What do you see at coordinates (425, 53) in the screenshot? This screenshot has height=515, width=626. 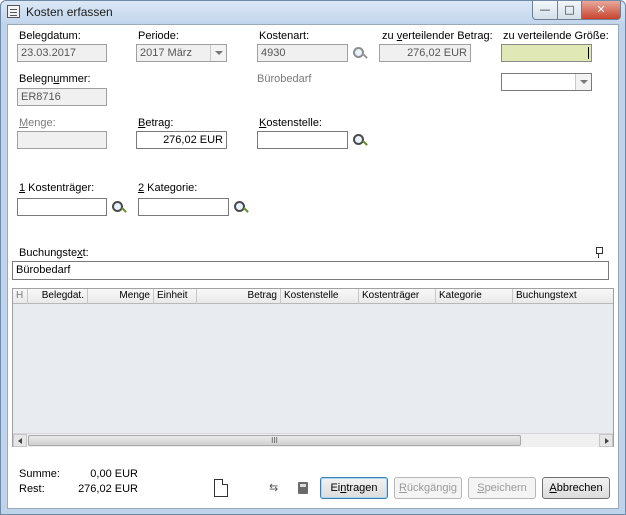 I see `zu-verteilender-betrag-field: 276,02 EUR` at bounding box center [425, 53].